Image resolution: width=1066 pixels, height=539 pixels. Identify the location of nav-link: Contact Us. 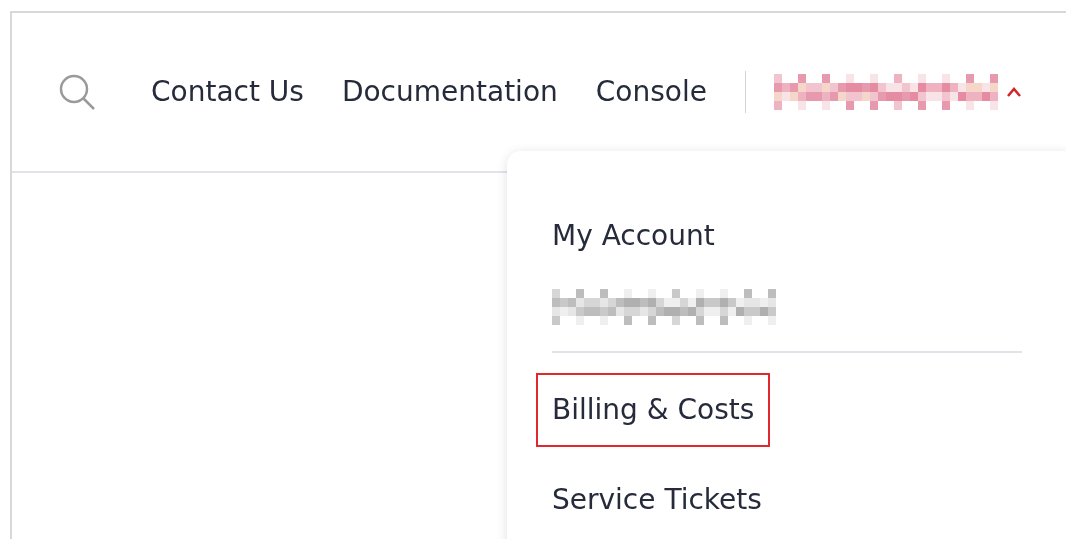
(227, 92).